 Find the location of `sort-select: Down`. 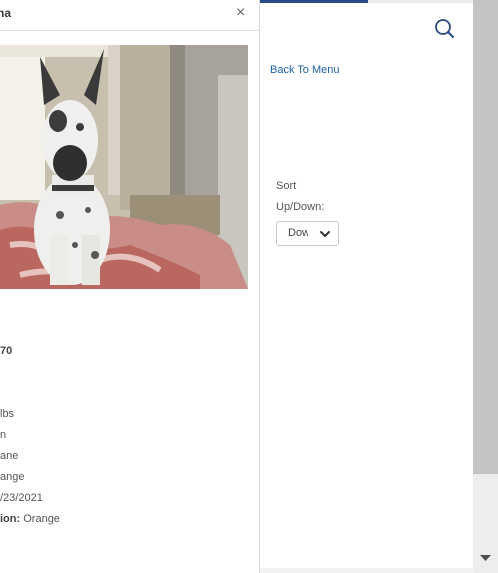

sort-select: Down is located at coordinates (307, 233).